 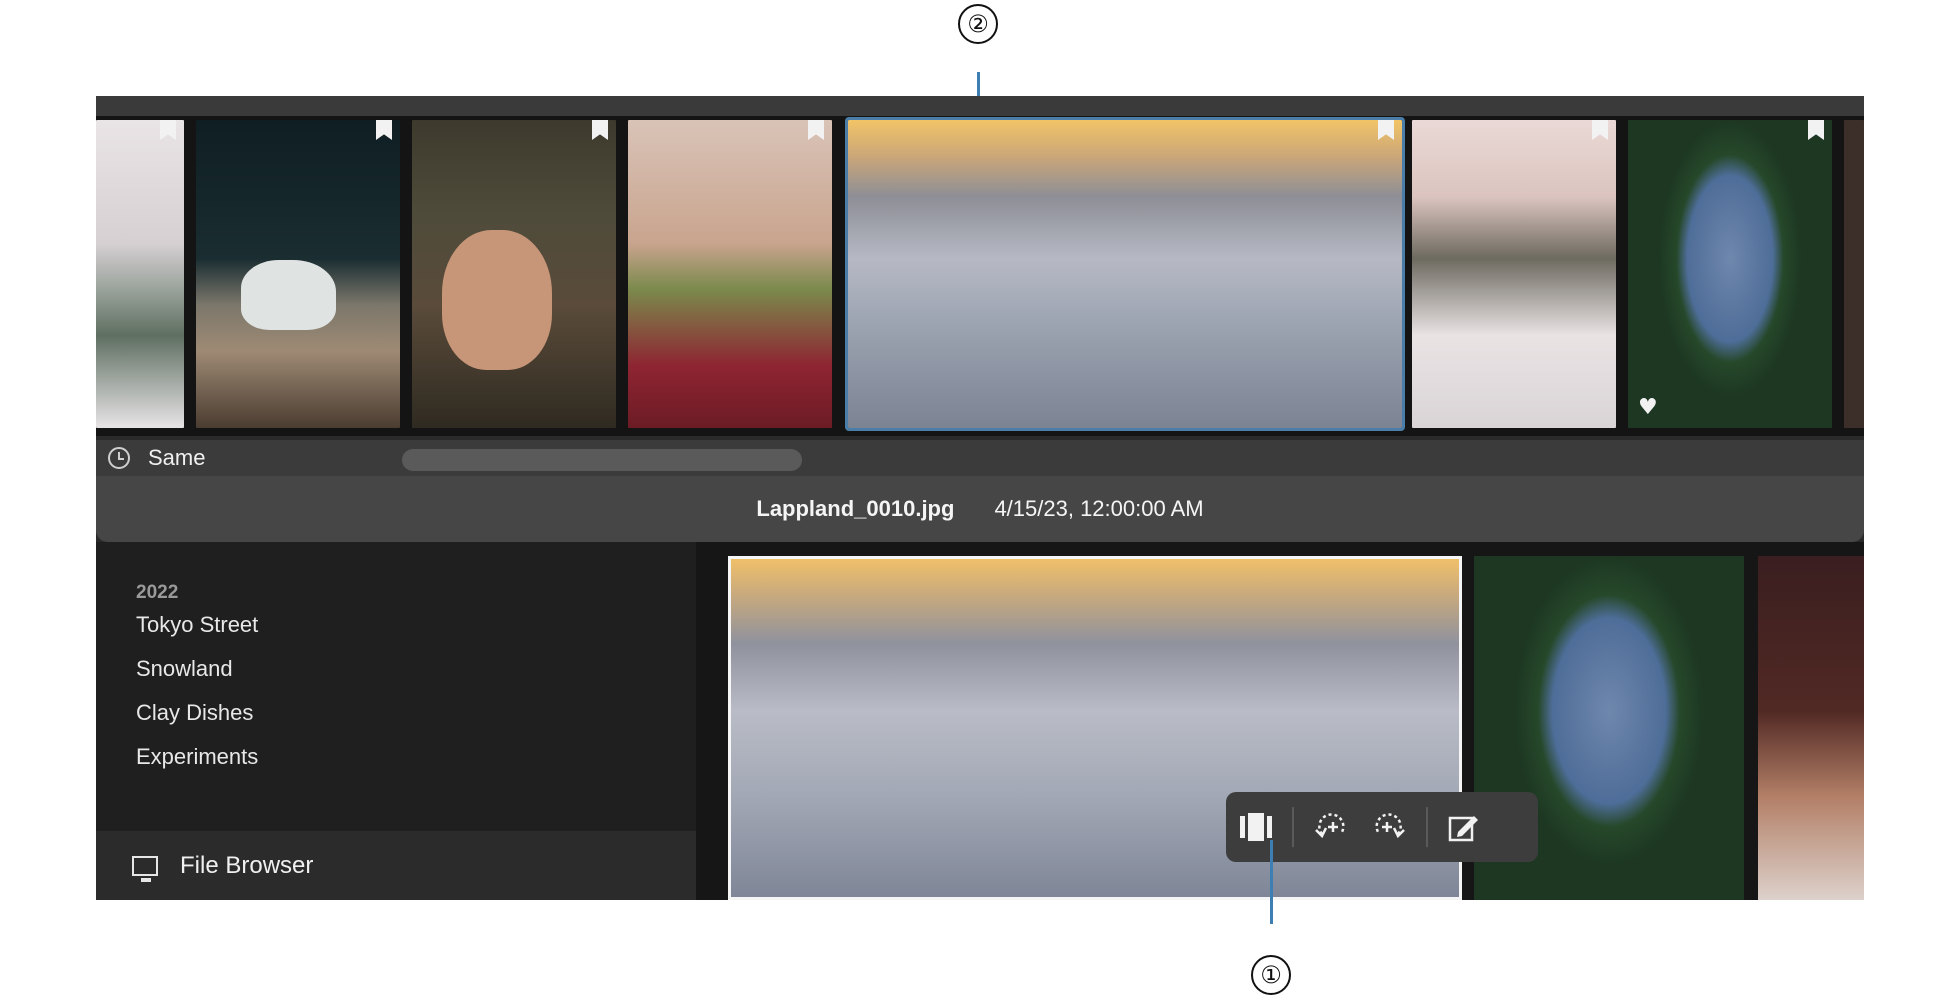 I want to click on rotate-right-icon, so click(x=1390, y=826).